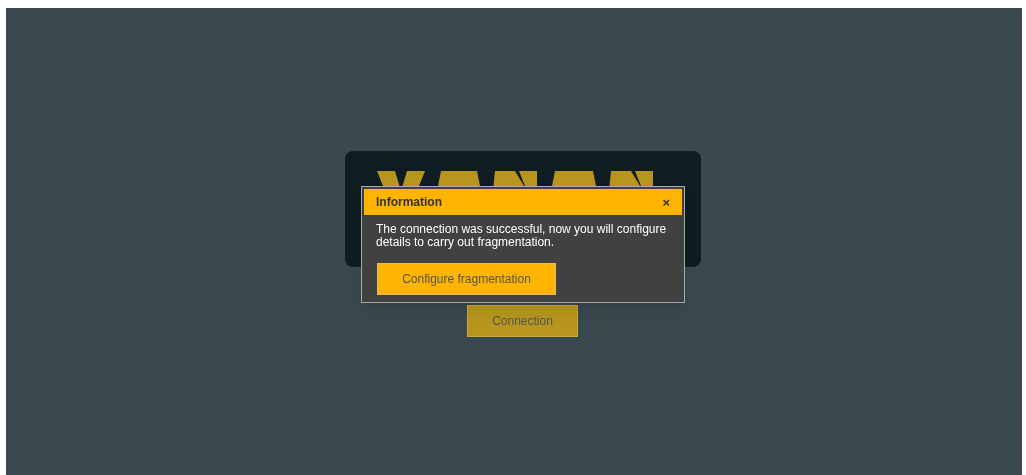  What do you see at coordinates (521, 235) in the screenshot?
I see `dialog-message: The connection was successful, now you will configure details to carry out fragmentation.` at bounding box center [521, 235].